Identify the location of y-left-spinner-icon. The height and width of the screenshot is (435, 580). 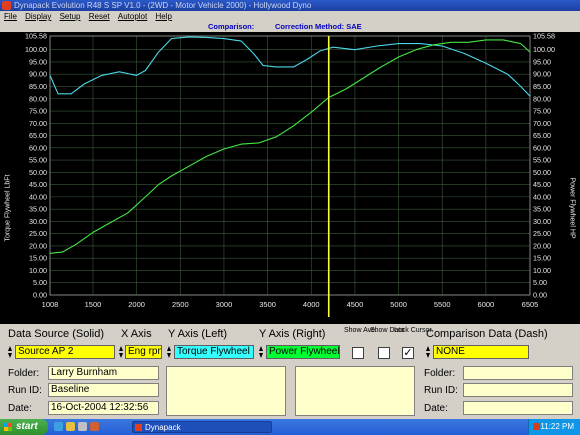
(169, 352).